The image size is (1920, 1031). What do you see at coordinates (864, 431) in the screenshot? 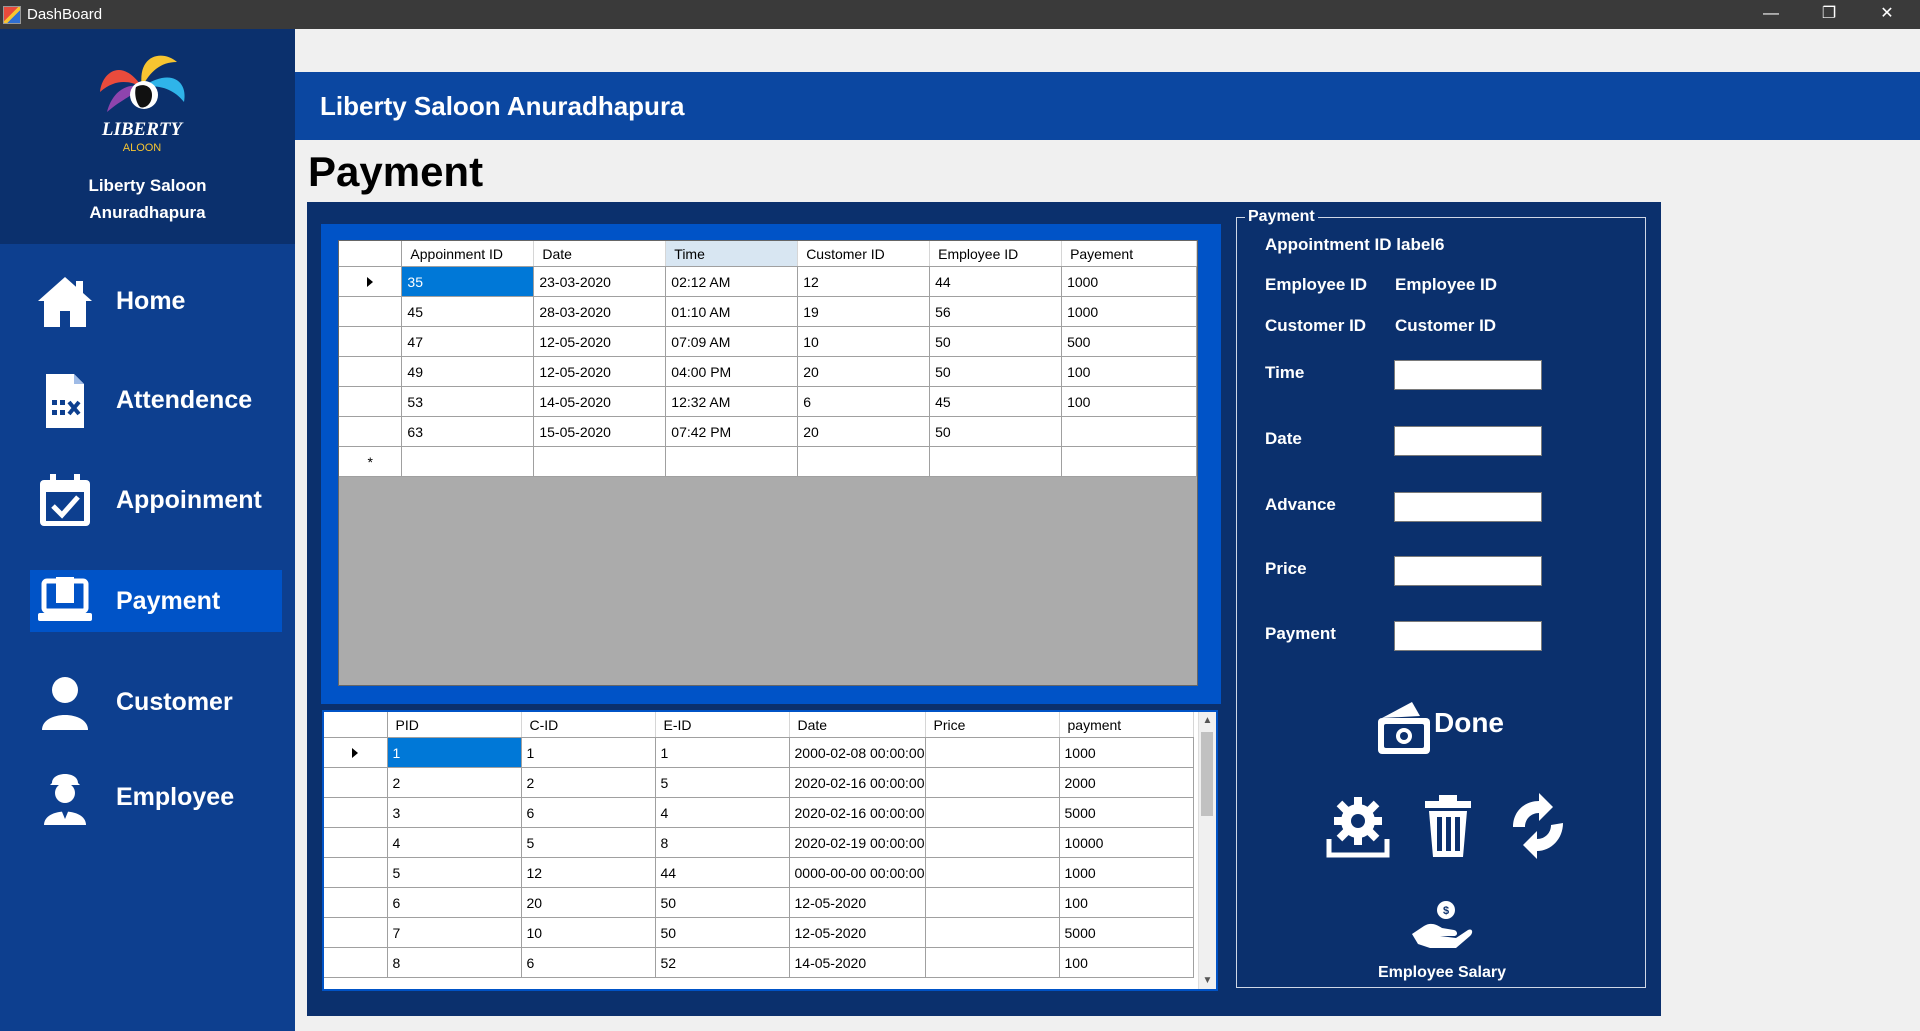
I see `table-cell: 20` at bounding box center [864, 431].